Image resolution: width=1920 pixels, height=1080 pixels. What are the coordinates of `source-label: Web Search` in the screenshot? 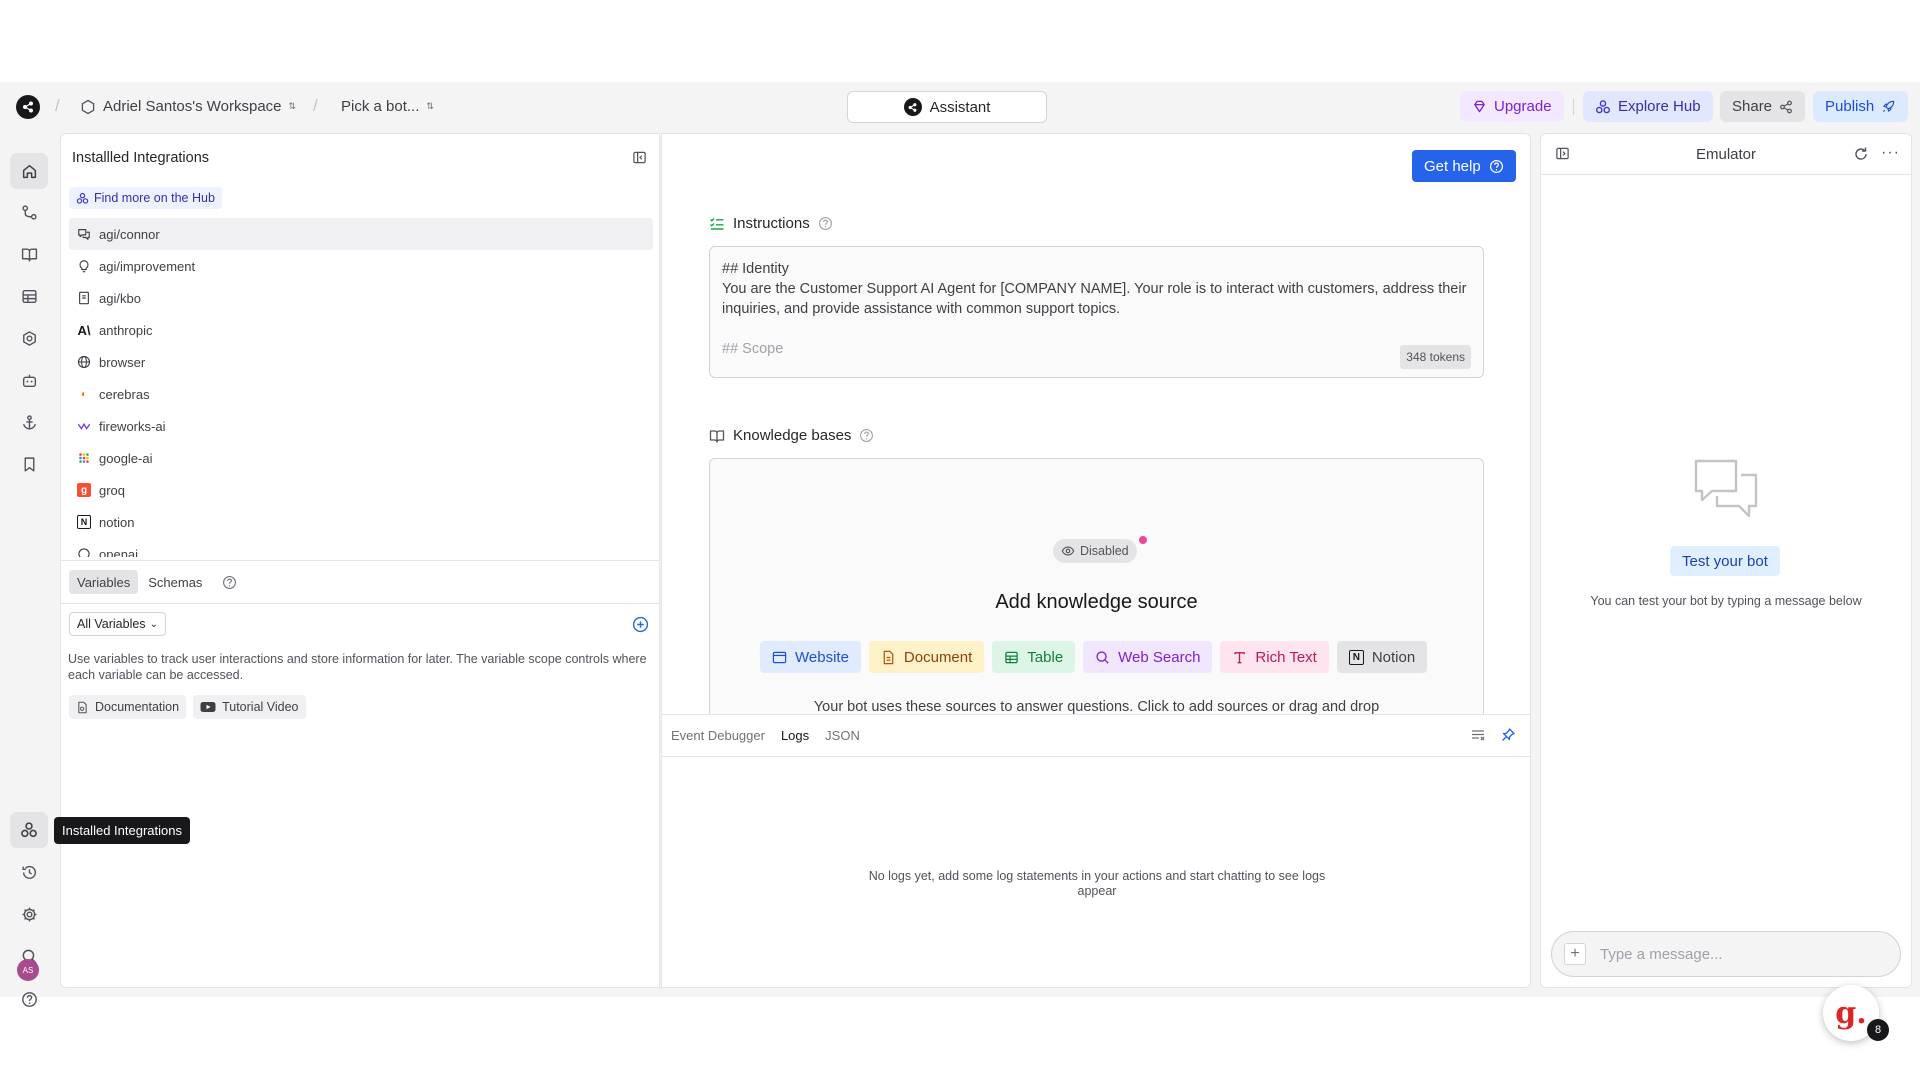 It's located at (1159, 657).